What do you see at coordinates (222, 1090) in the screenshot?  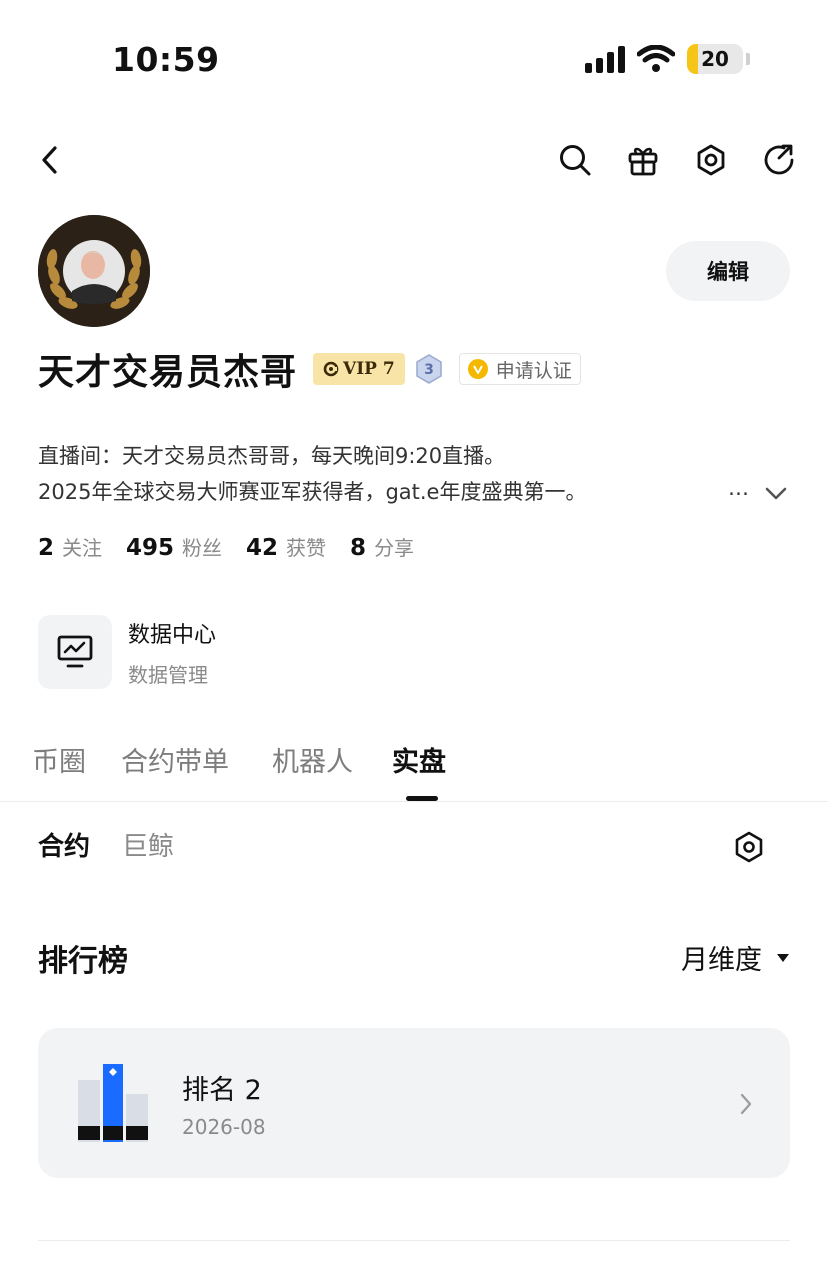 I see `ranking-position: 排名 2` at bounding box center [222, 1090].